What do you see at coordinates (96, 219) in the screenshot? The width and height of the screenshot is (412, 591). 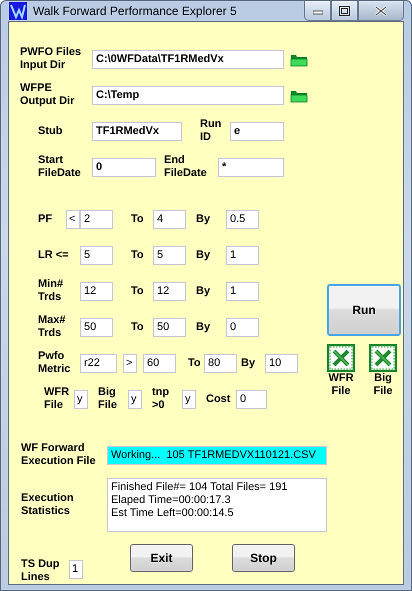 I see `input-field: 2` at bounding box center [96, 219].